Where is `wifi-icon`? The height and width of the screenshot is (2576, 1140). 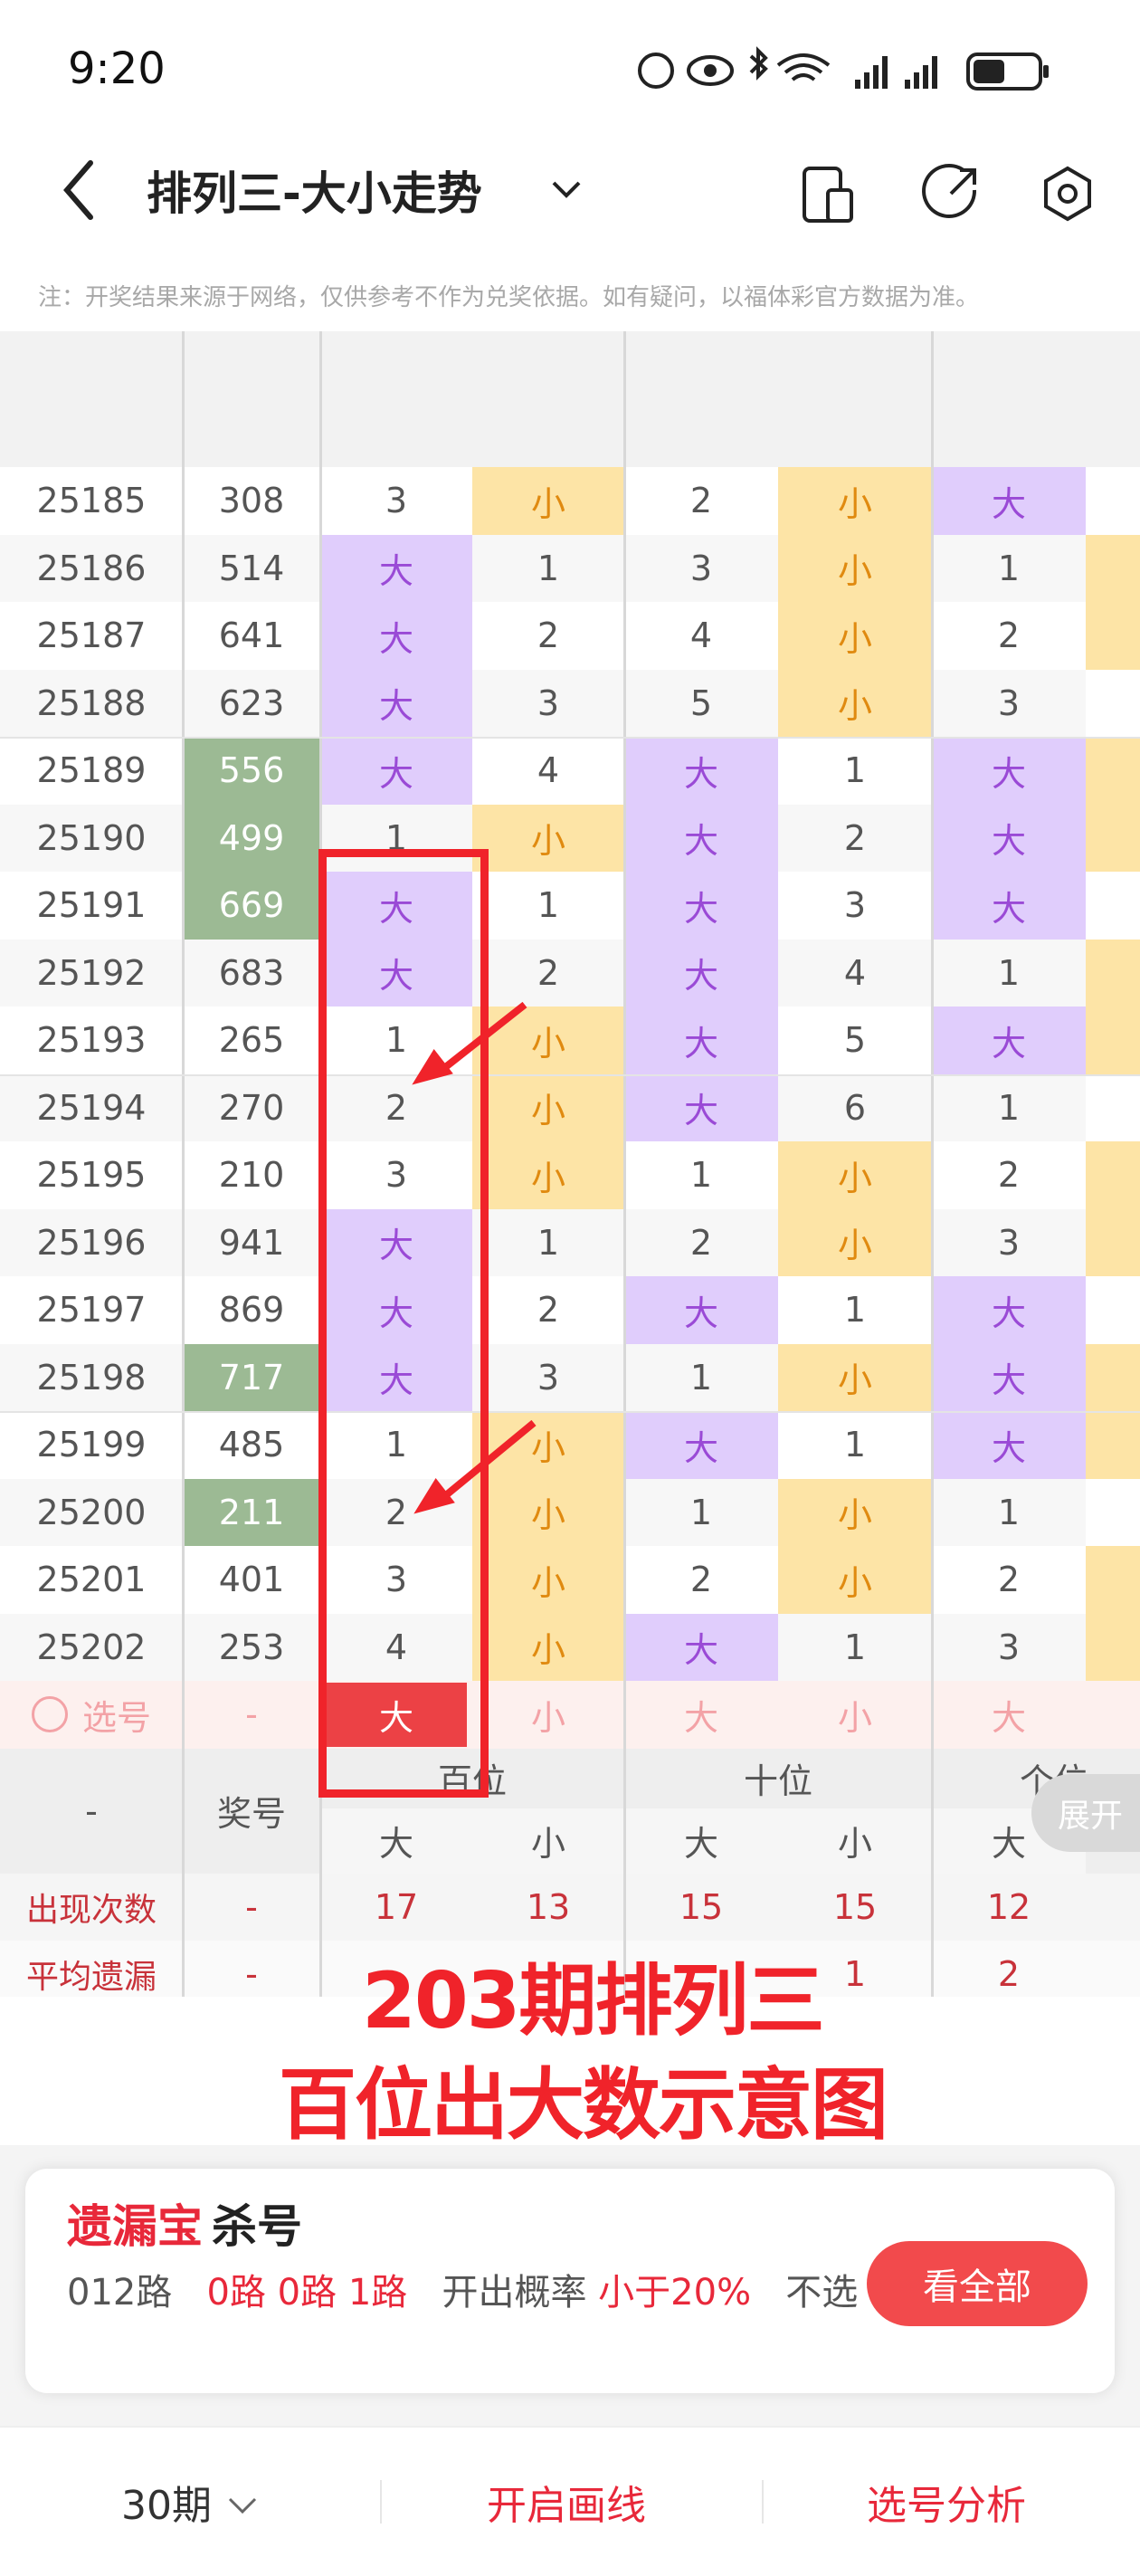
wifi-icon is located at coordinates (804, 67).